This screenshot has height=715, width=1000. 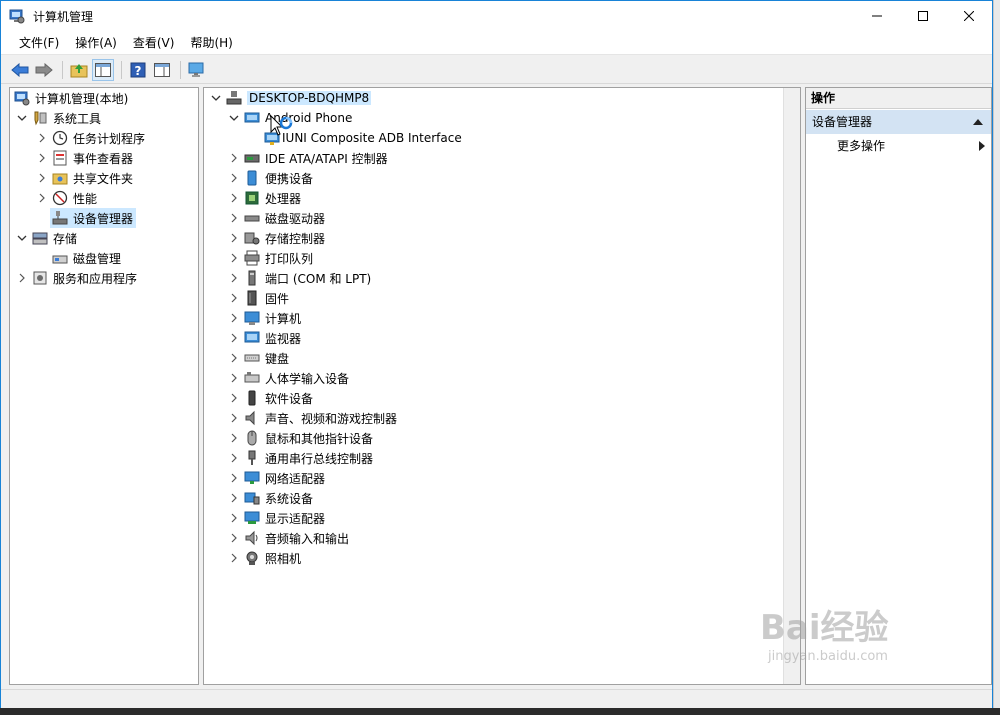 I want to click on tree-item-system-tools: 系统工具, so click(x=58, y=118).